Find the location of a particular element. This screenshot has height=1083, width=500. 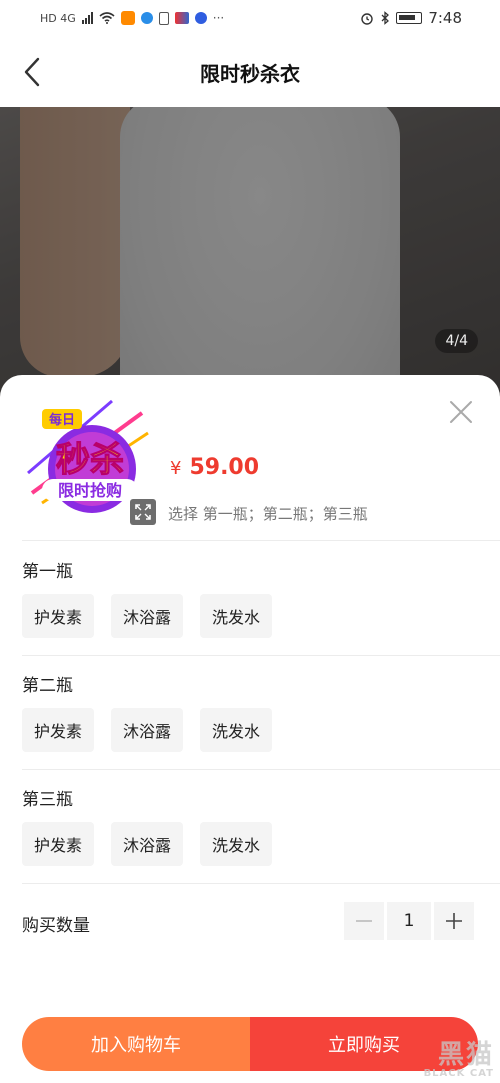

status-right: 7:48 is located at coordinates (411, 18).